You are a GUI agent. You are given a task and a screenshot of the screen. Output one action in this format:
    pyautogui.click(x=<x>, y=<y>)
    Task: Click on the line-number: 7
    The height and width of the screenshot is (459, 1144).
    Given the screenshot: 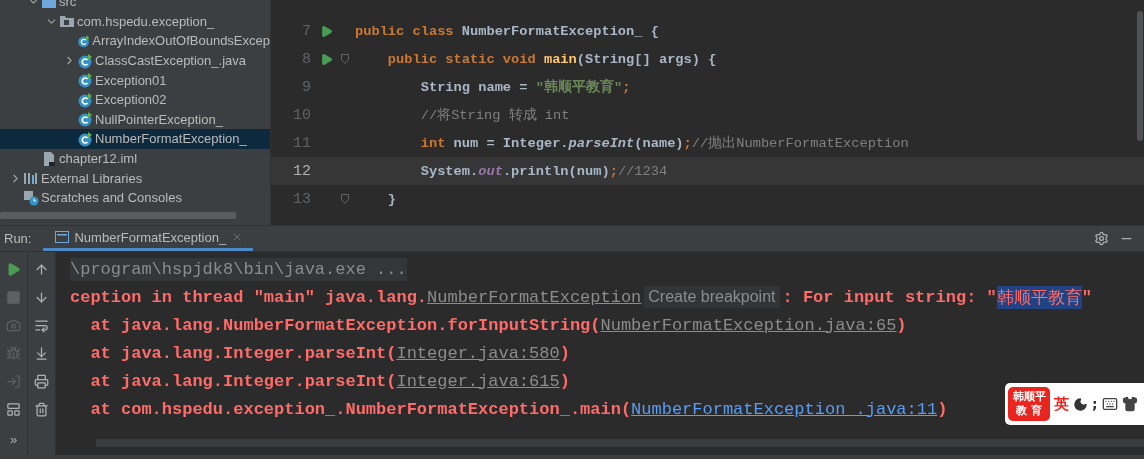 What is the action you would take?
    pyautogui.click(x=306, y=31)
    